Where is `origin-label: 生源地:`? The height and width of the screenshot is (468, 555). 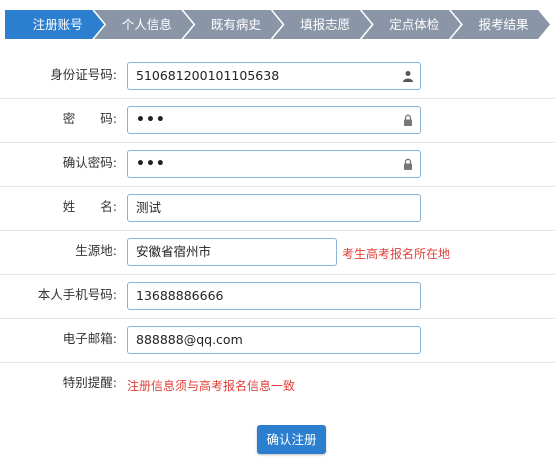 origin-label: 生源地: is located at coordinates (96, 250).